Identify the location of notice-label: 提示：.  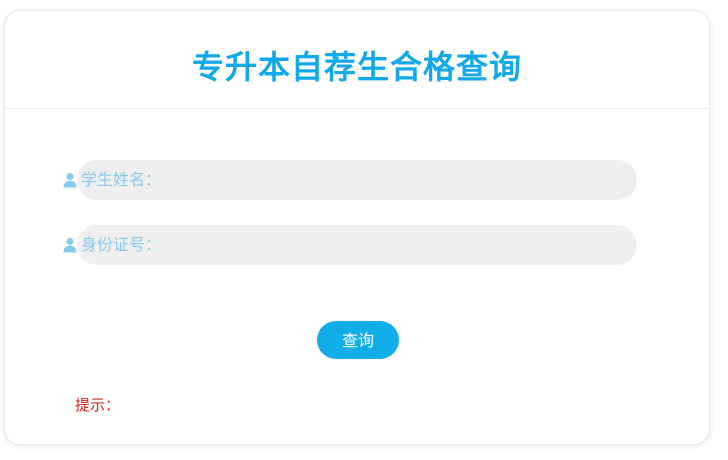
(98, 405).